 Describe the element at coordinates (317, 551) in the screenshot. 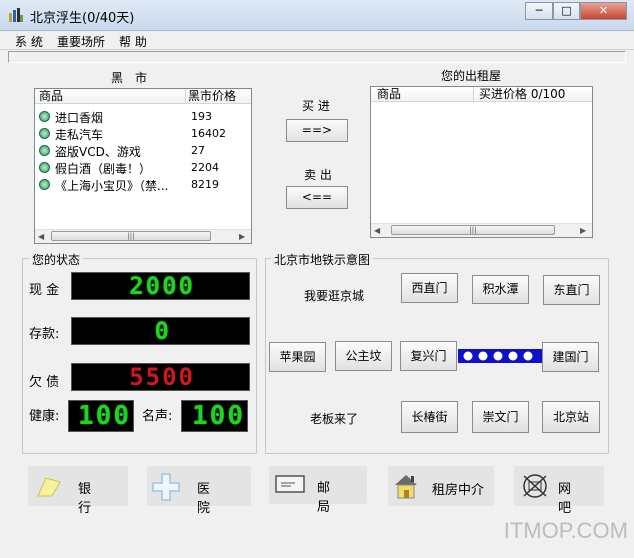

I see `status-bar` at that location.